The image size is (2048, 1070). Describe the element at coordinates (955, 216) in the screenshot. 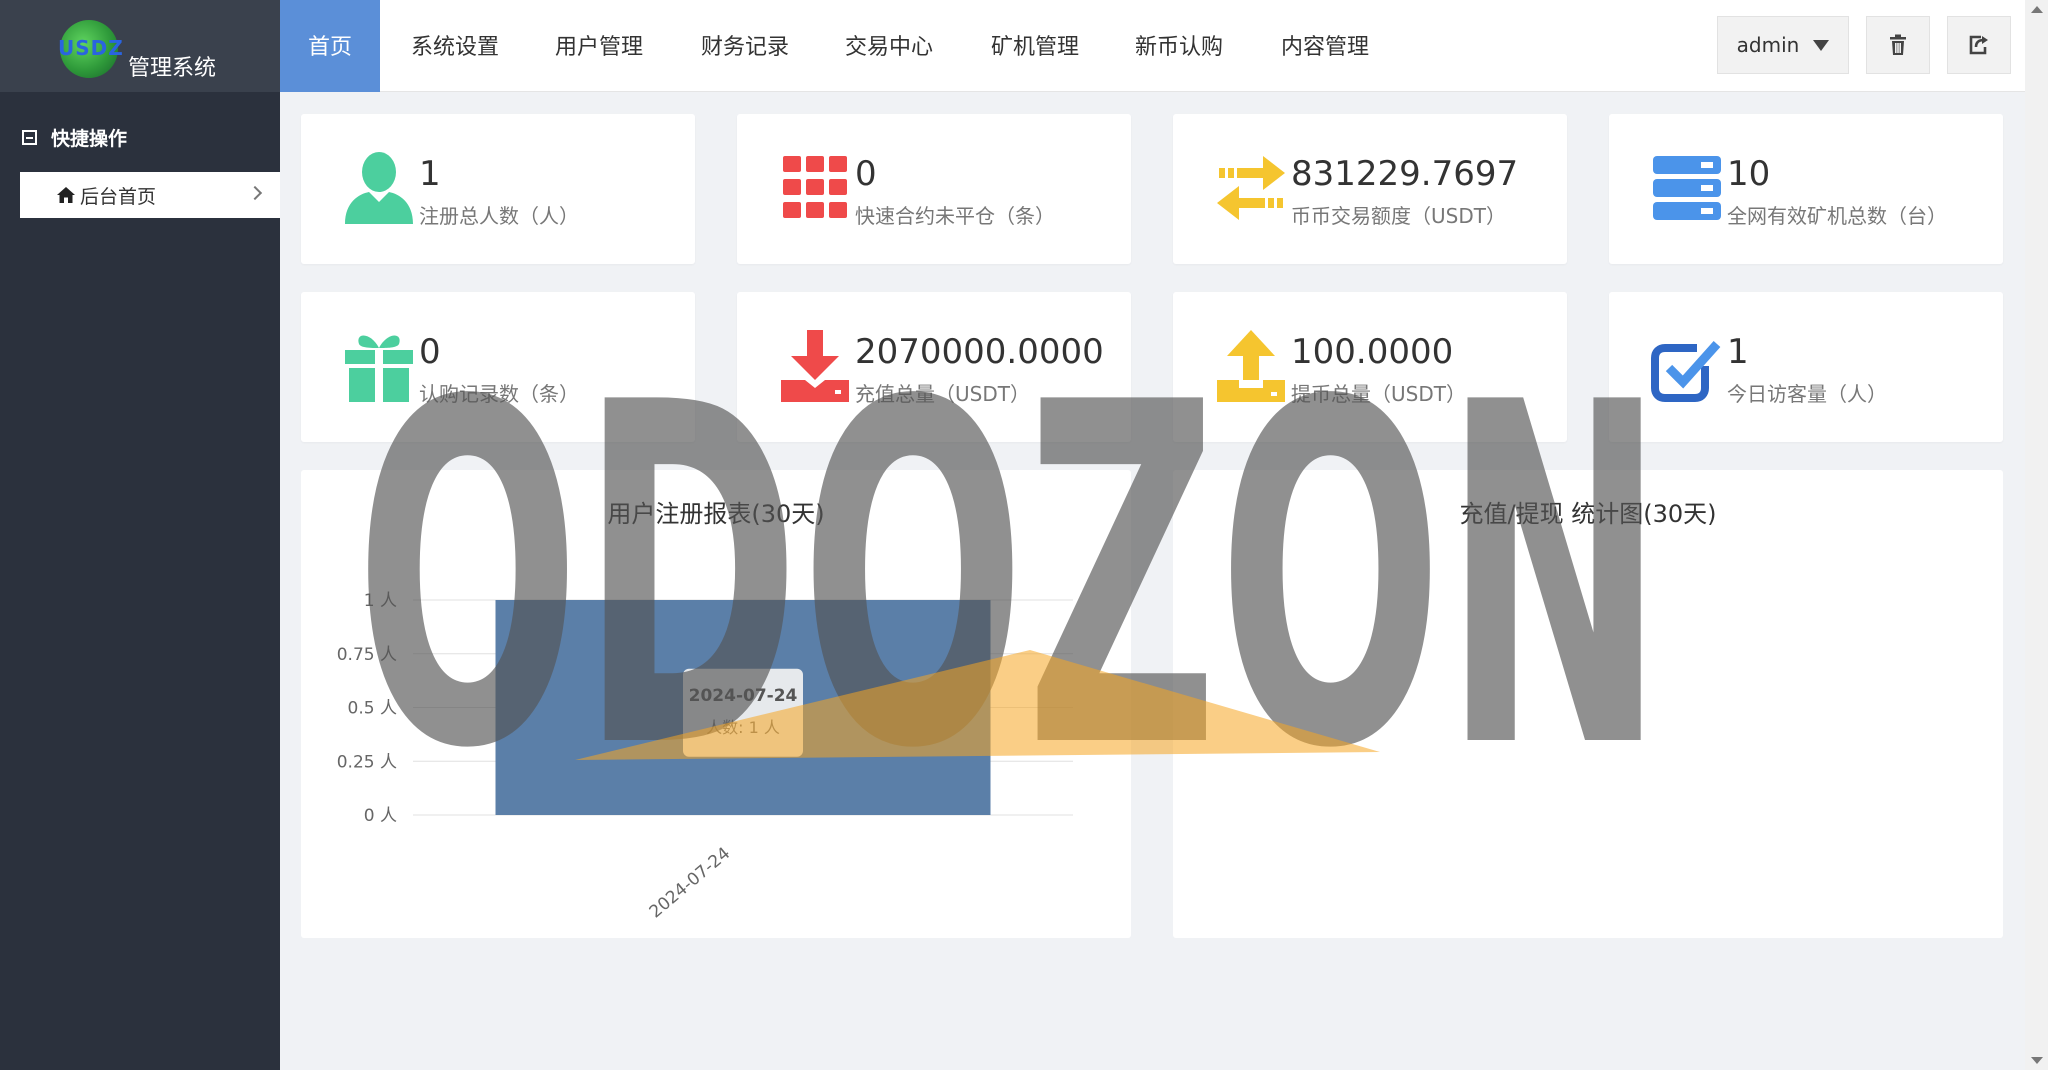

I see `stat-label: 快速合约未平仓（条）` at that location.